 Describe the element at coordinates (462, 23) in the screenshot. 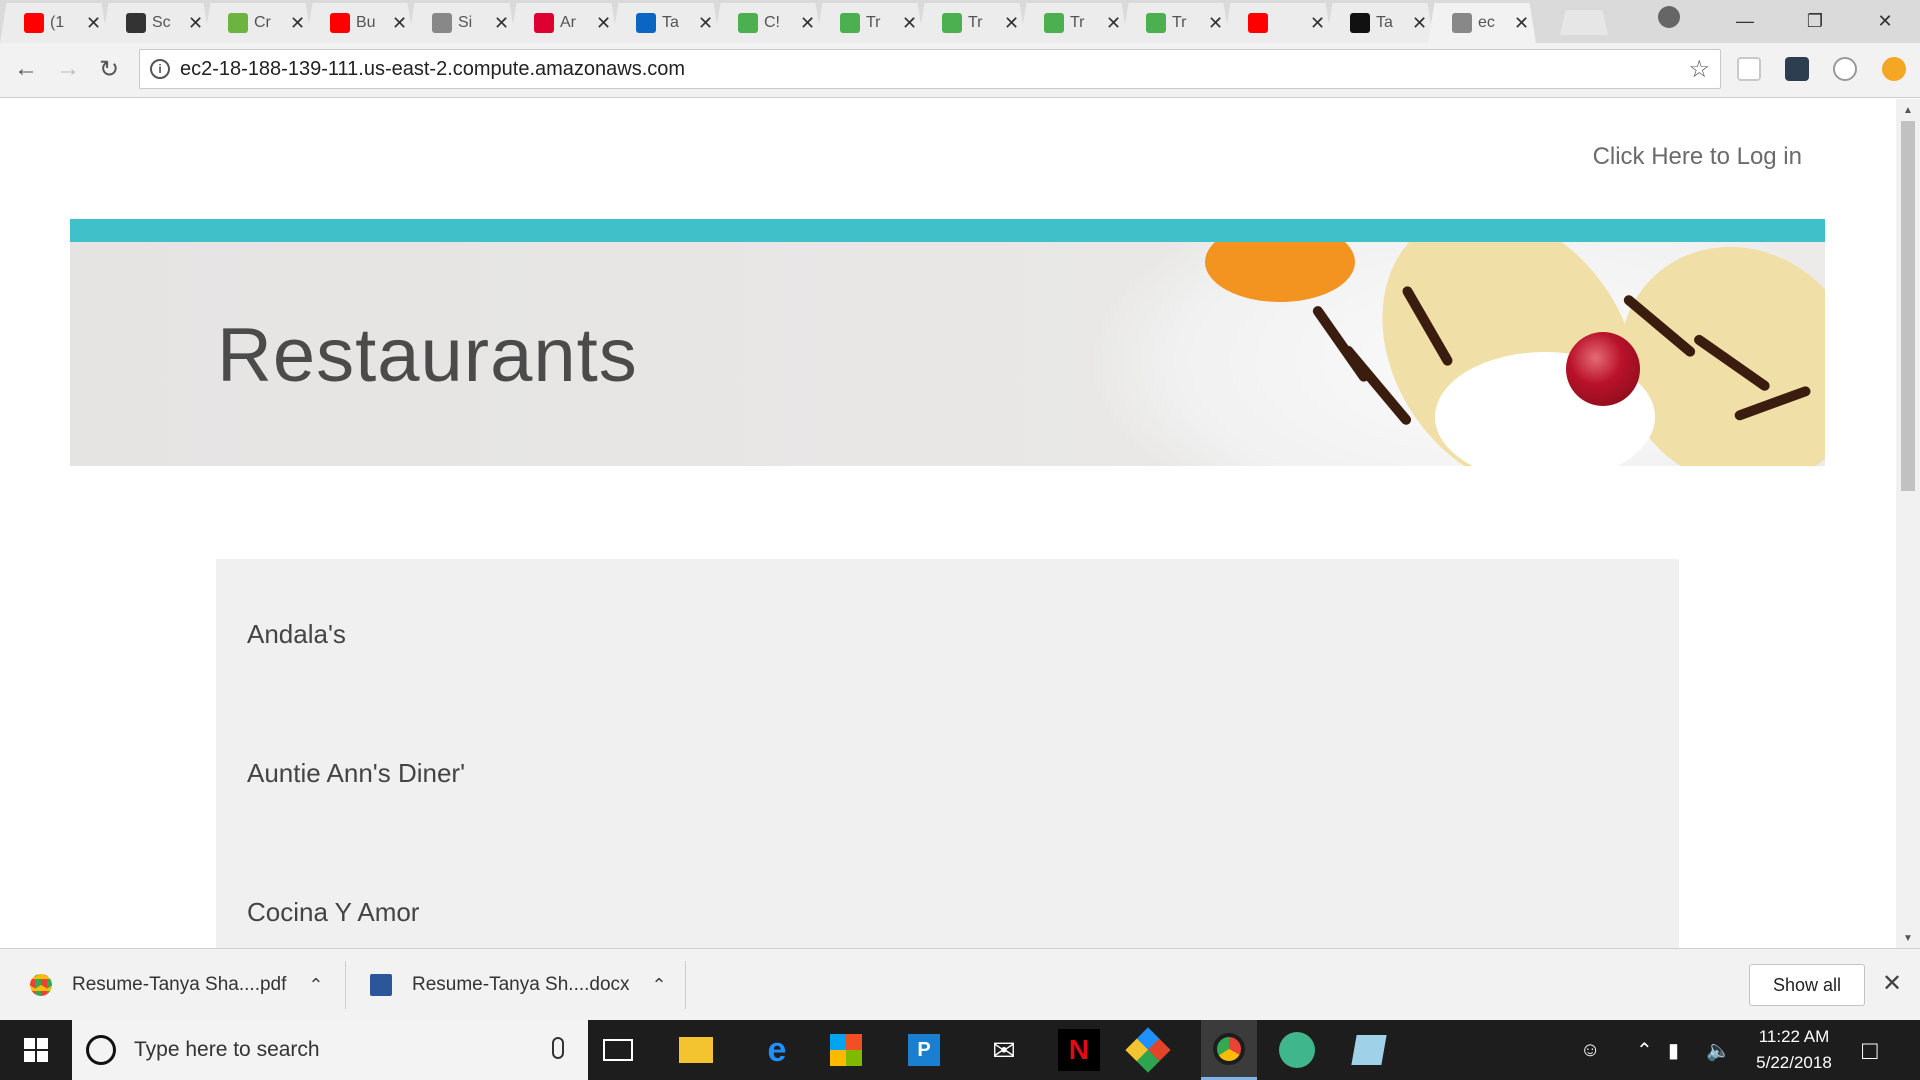

I see `tab: Si ✕` at that location.